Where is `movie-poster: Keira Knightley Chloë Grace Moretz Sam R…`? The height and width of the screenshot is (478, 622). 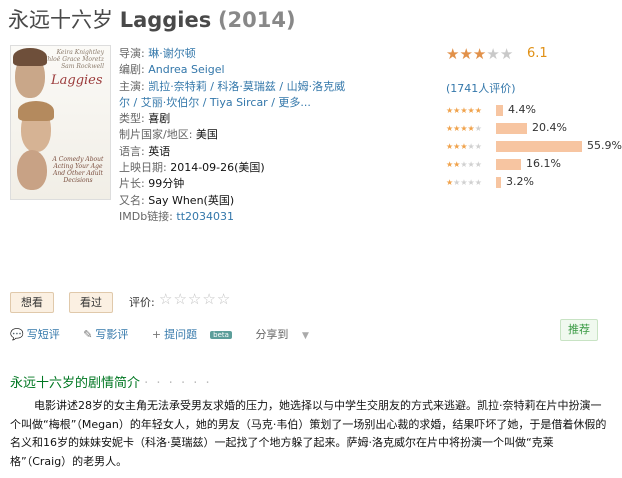 movie-poster: Keira Knightley Chloë Grace Moretz Sam R… is located at coordinates (60, 122).